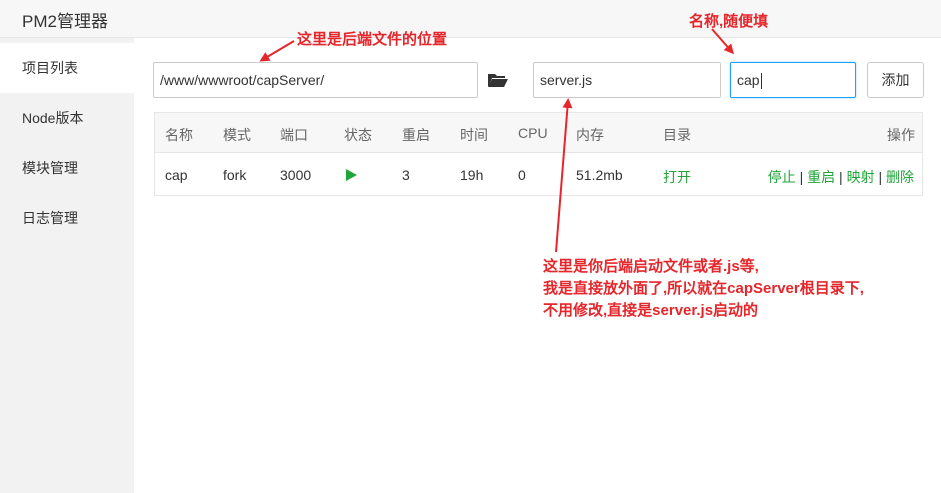 This screenshot has height=493, width=941. What do you see at coordinates (67, 68) in the screenshot?
I see `sidebar-item-project-list: 项目列表` at bounding box center [67, 68].